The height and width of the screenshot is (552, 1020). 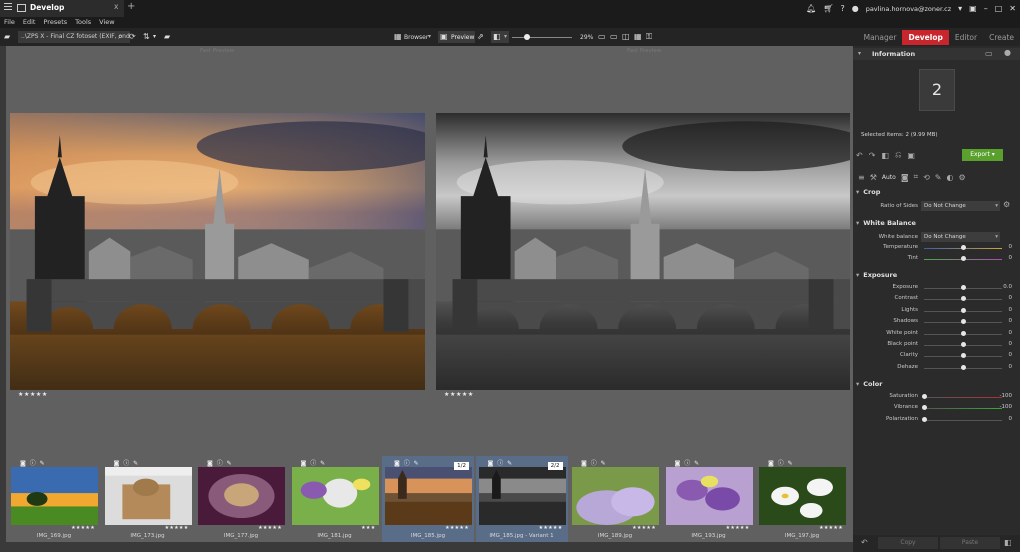 I want to click on filmstrip-thumbnail: ◙ ⓘ ✎ ★★★★★ IMG_193.jpg, so click(x=709, y=499).